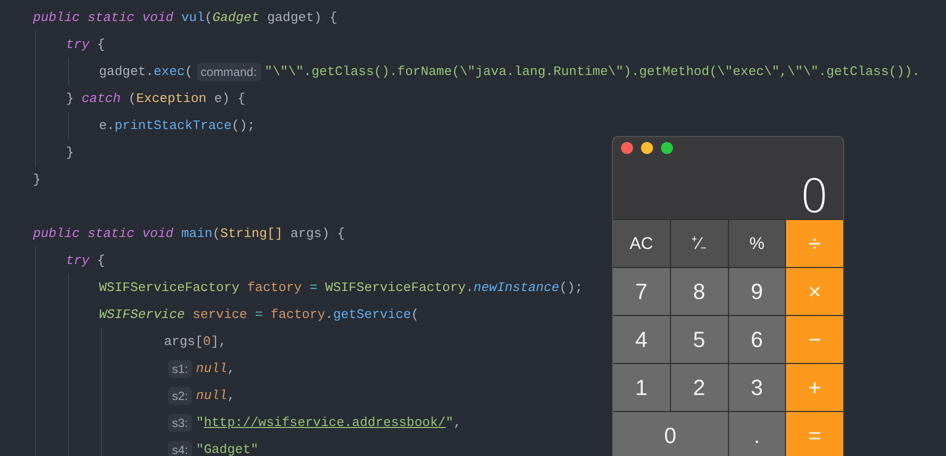 The image size is (946, 456). I want to click on calculator-key: 6, so click(757, 339).